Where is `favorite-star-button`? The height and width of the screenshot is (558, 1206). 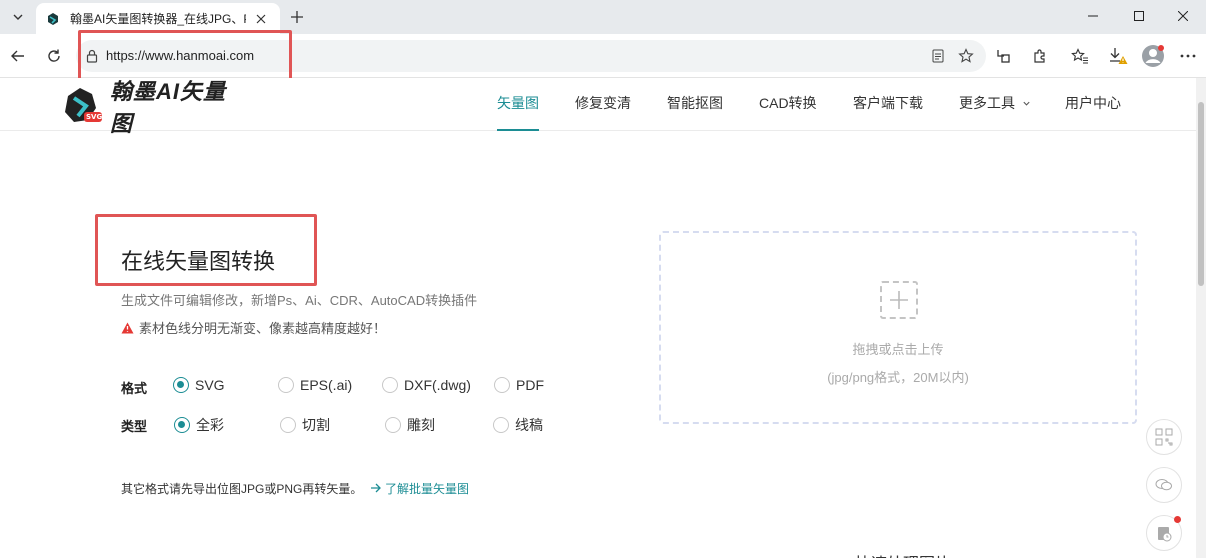 favorite-star-button is located at coordinates (966, 56).